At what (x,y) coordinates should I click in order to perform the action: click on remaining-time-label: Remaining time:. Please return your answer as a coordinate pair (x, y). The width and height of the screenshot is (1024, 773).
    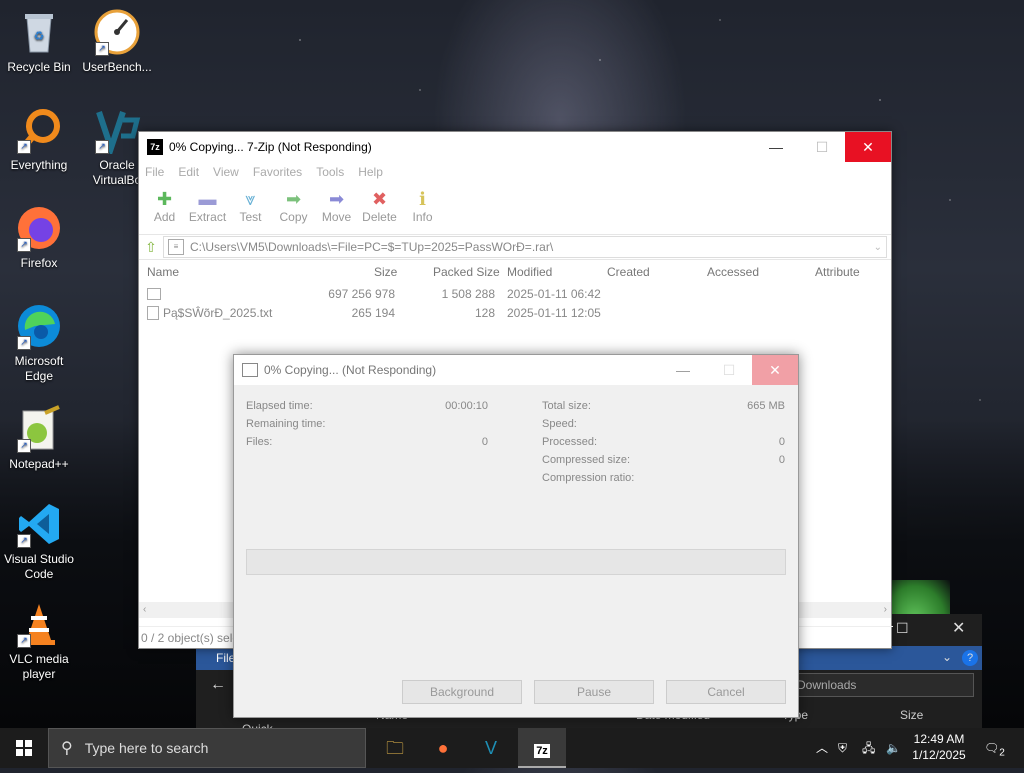
    Looking at the image, I should click on (286, 424).